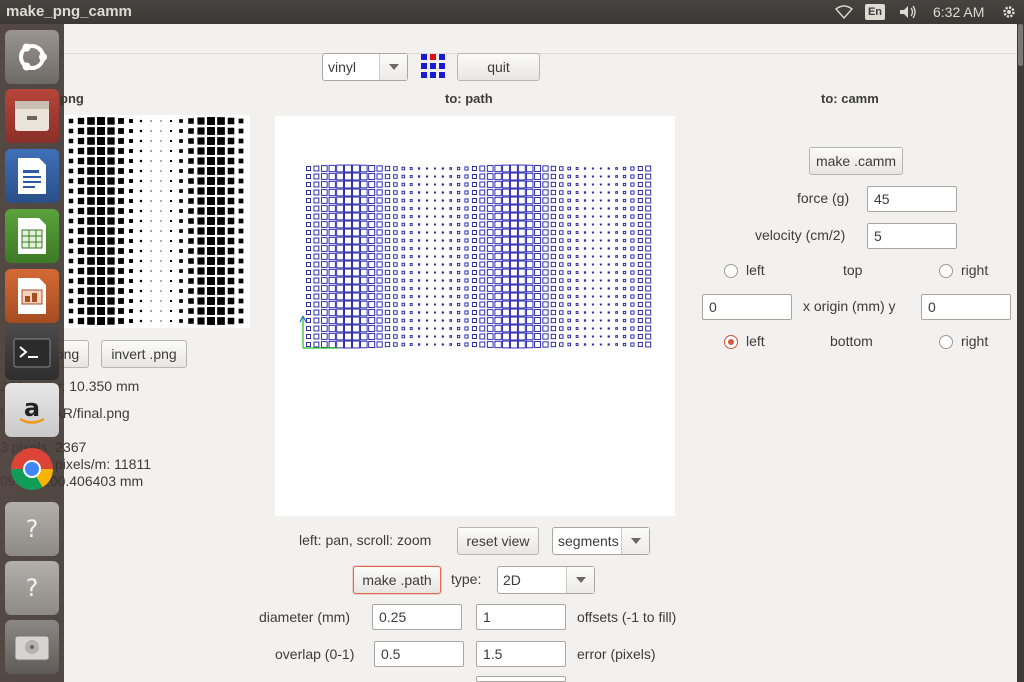 The width and height of the screenshot is (1024, 682). What do you see at coordinates (731, 271) in the screenshot?
I see `origin-top-left-radio` at bounding box center [731, 271].